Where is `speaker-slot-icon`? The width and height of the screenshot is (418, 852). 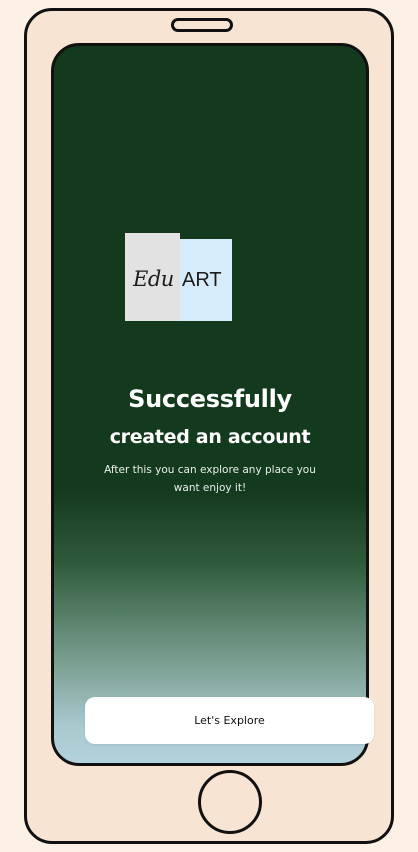
speaker-slot-icon is located at coordinates (202, 25).